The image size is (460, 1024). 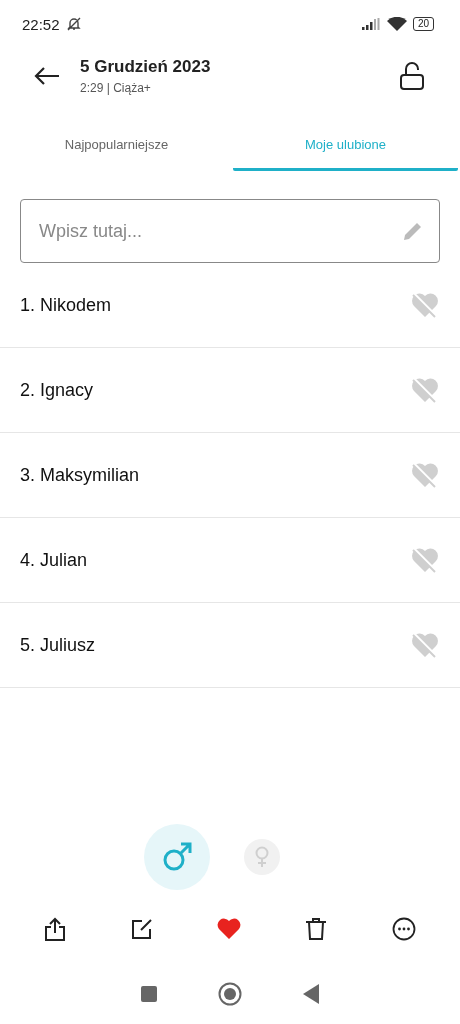 What do you see at coordinates (228, 929) in the screenshot?
I see `heart-icon` at bounding box center [228, 929].